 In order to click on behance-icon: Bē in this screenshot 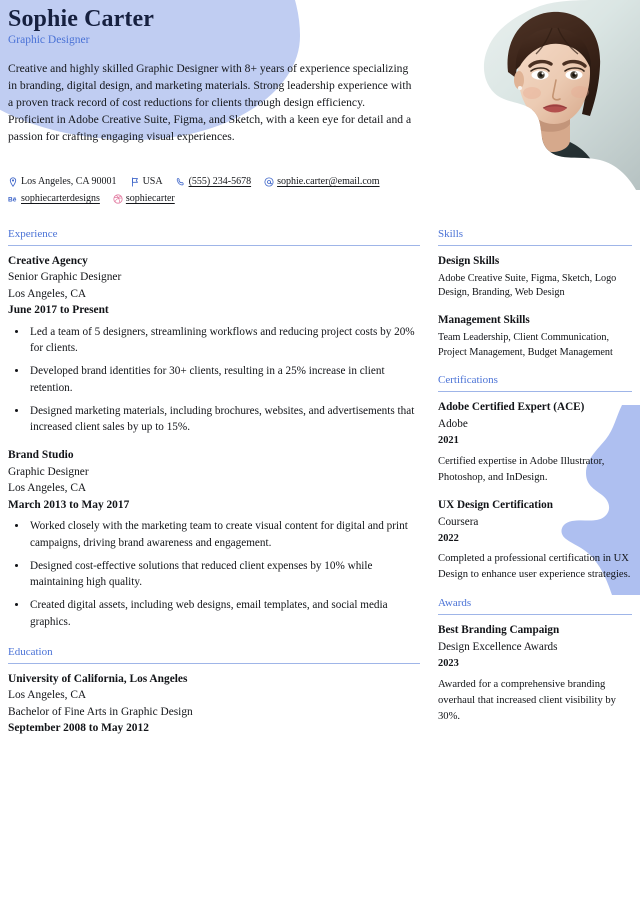, I will do `click(13, 199)`.